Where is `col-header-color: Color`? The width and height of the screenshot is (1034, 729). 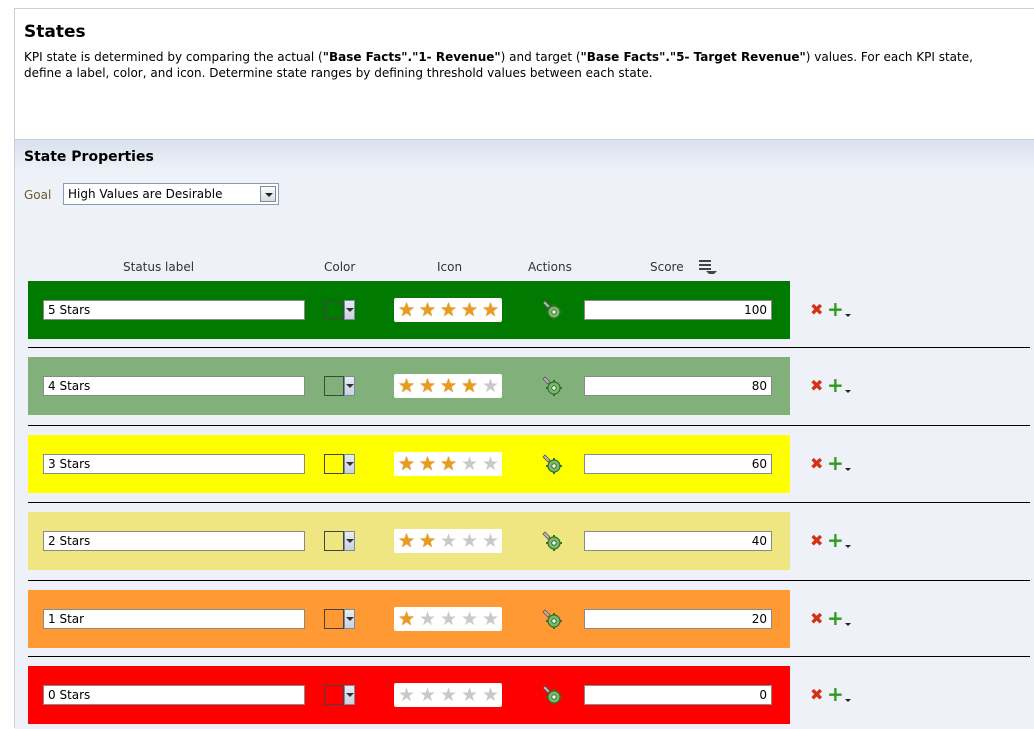 col-header-color: Color is located at coordinates (340, 267).